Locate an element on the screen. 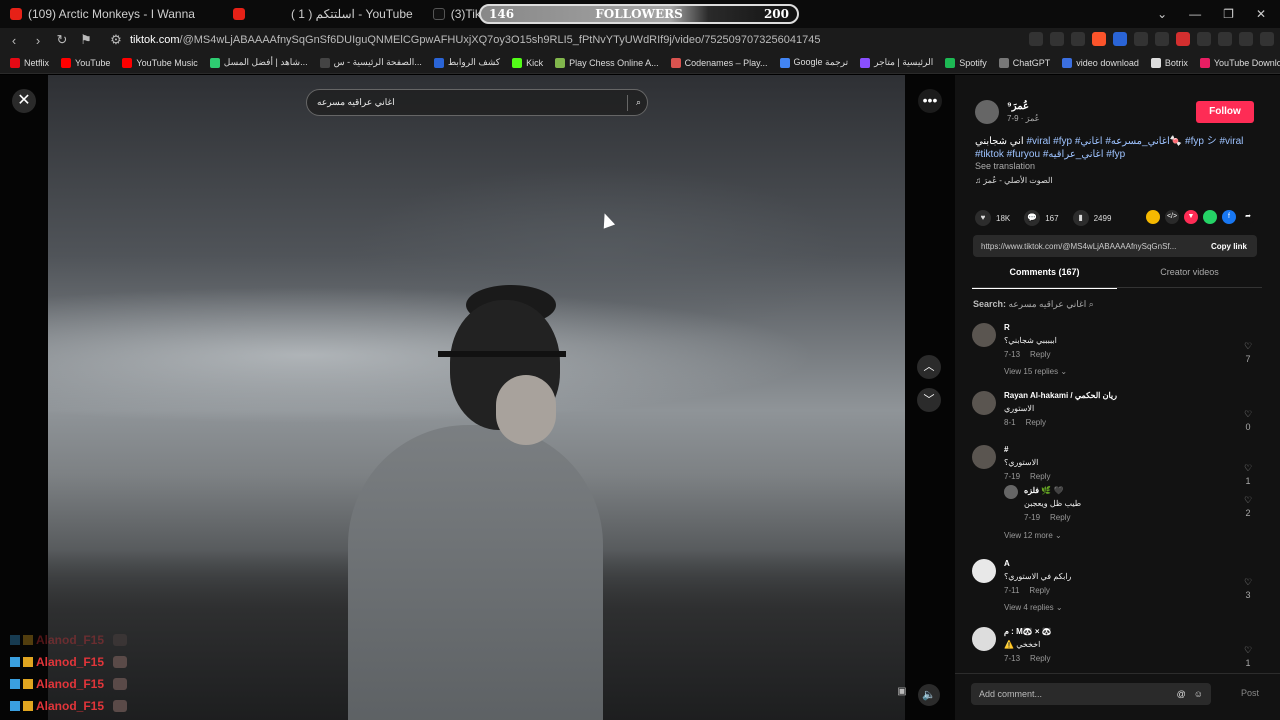  author-block: عُمرَ⁹ 7-9 · عُمرَ is located at coordinates (1007, 112).